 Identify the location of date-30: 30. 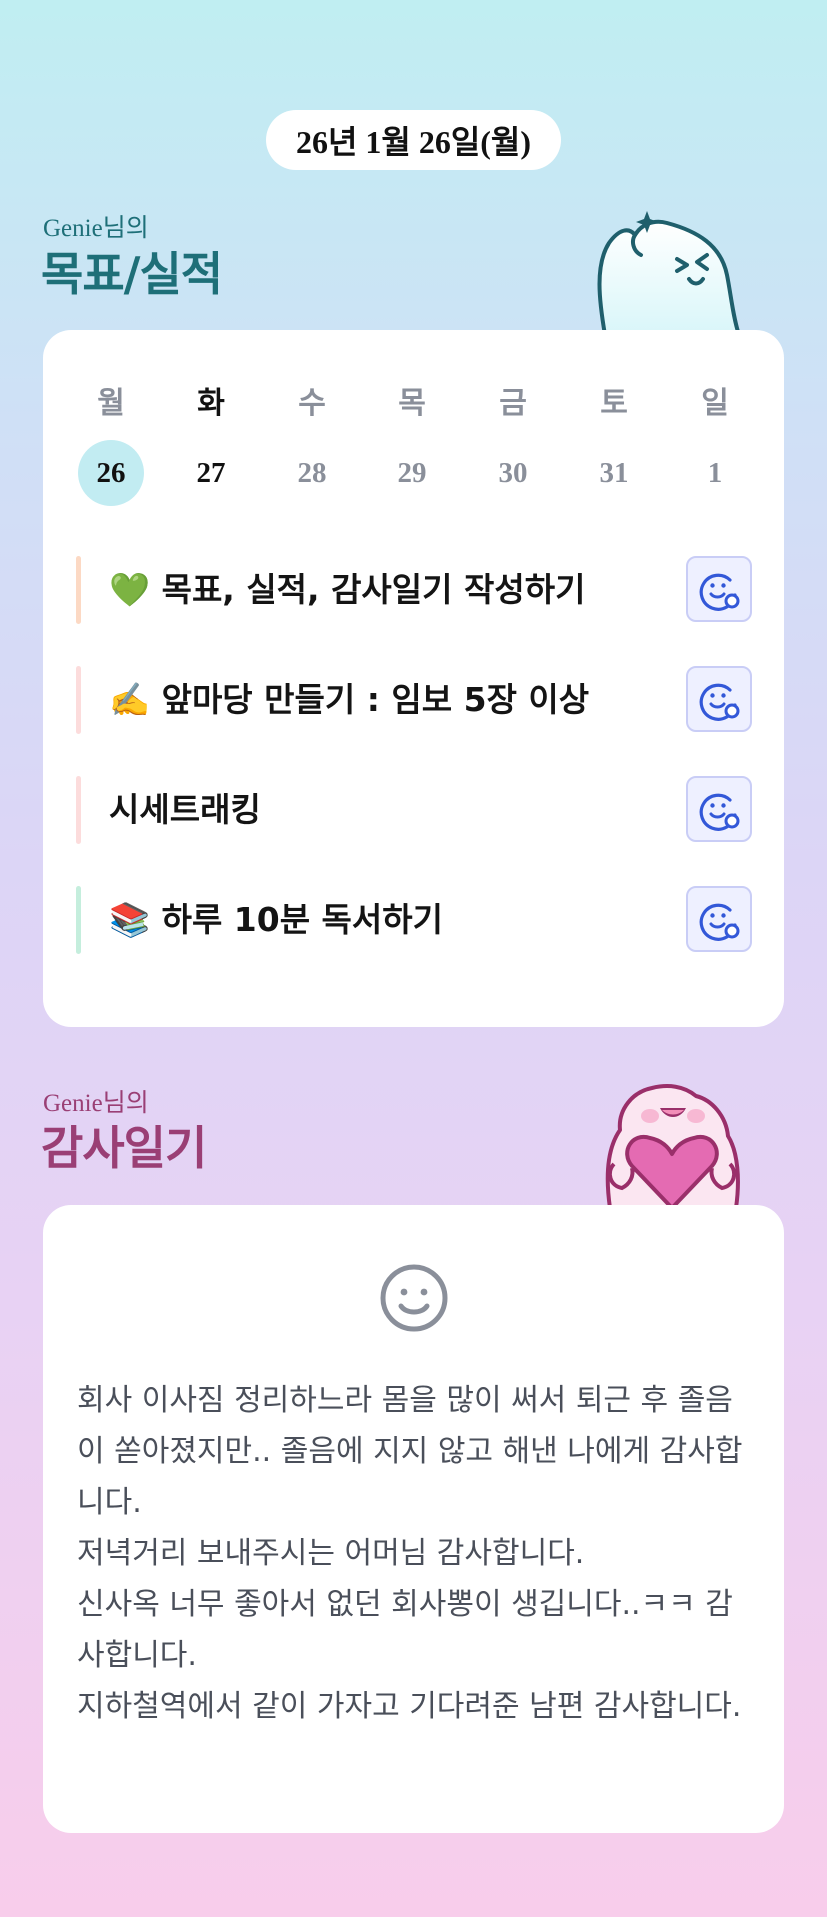
(513, 473).